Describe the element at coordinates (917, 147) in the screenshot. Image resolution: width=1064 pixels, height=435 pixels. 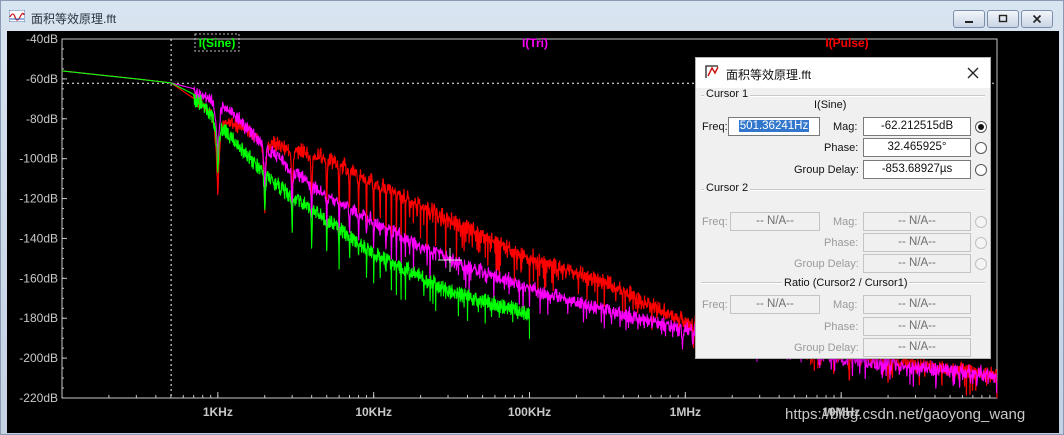
I see `cursor1-phase-field: 32.465925°` at that location.